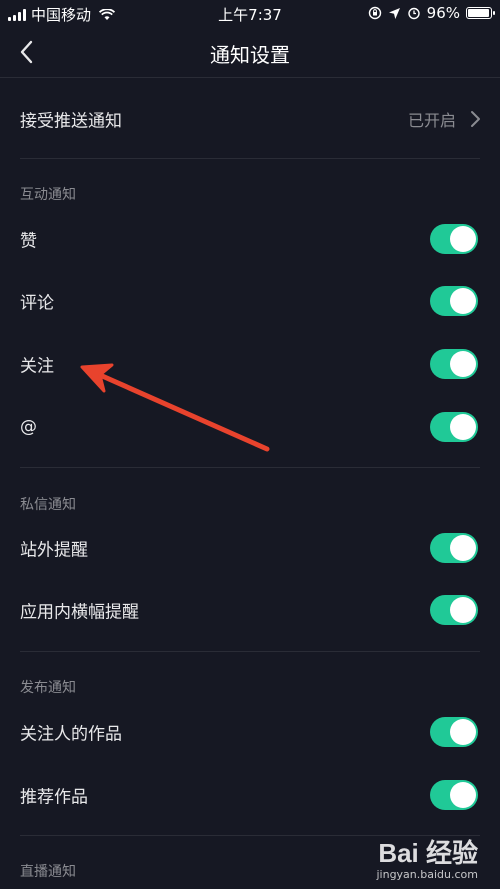 This screenshot has width=500, height=889. Describe the element at coordinates (28, 427) in the screenshot. I see `setting-label-mention: @` at that location.